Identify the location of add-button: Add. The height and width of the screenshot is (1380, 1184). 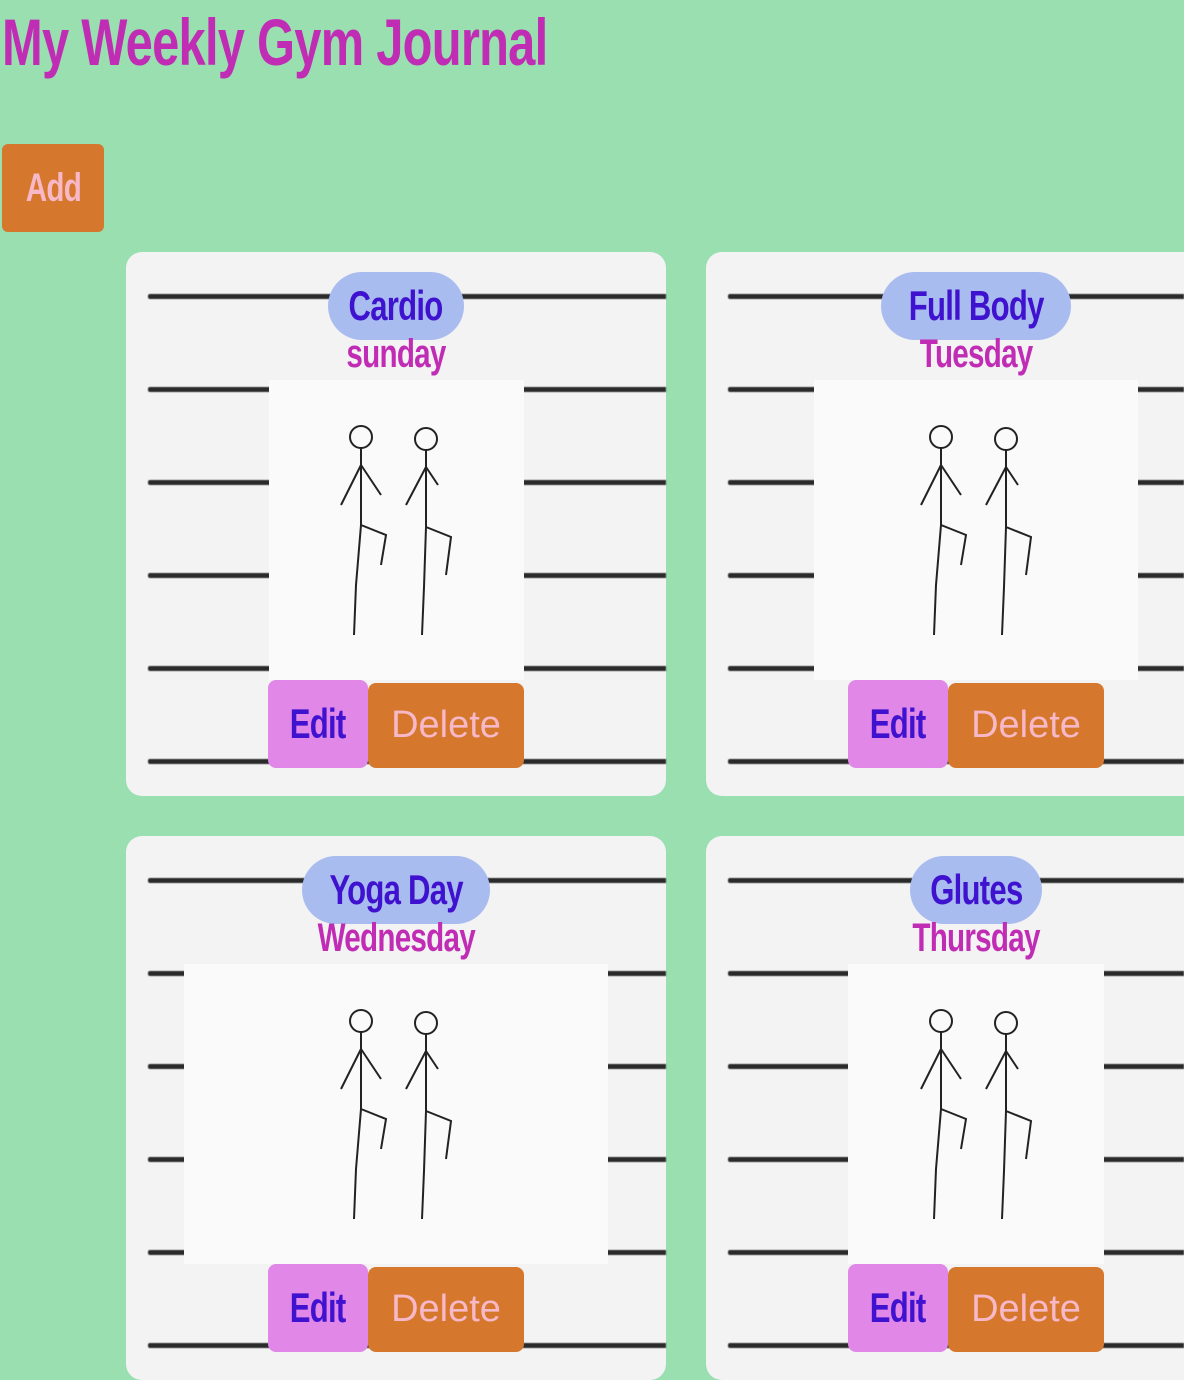
(53, 188).